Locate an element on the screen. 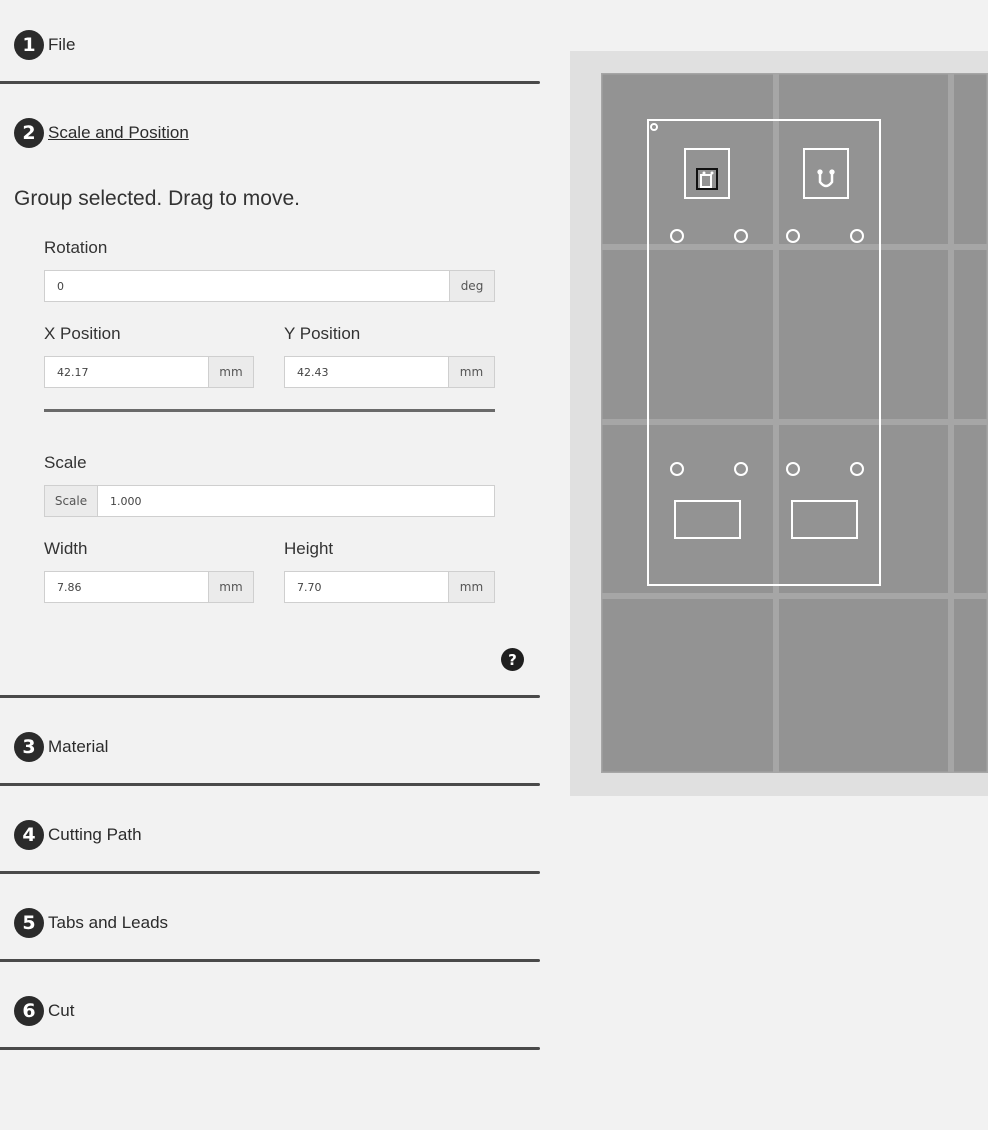 Image resolution: width=988 pixels, height=1130 pixels. rotation-label: Rotation is located at coordinates (76, 247).